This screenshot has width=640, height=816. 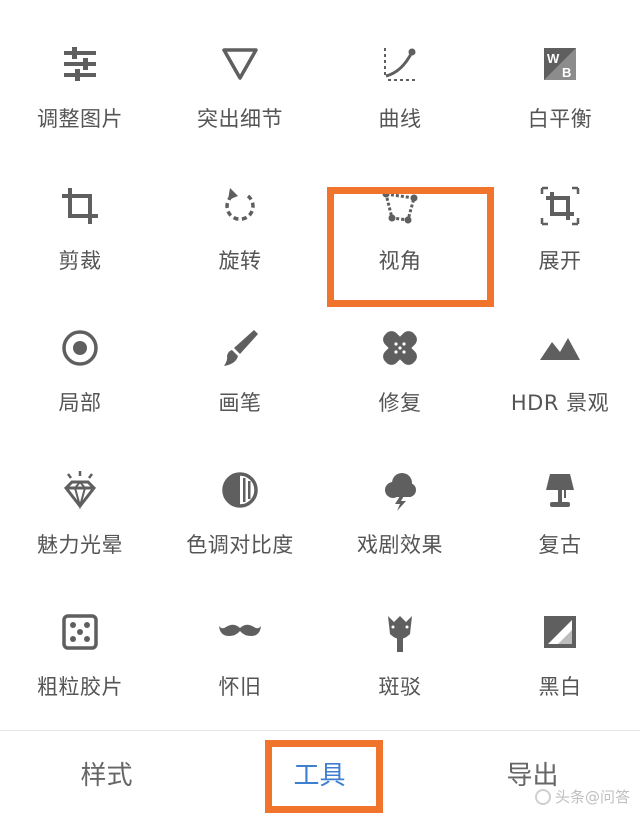 I want to click on tool-grunge: 斑驳, so click(x=400, y=638).